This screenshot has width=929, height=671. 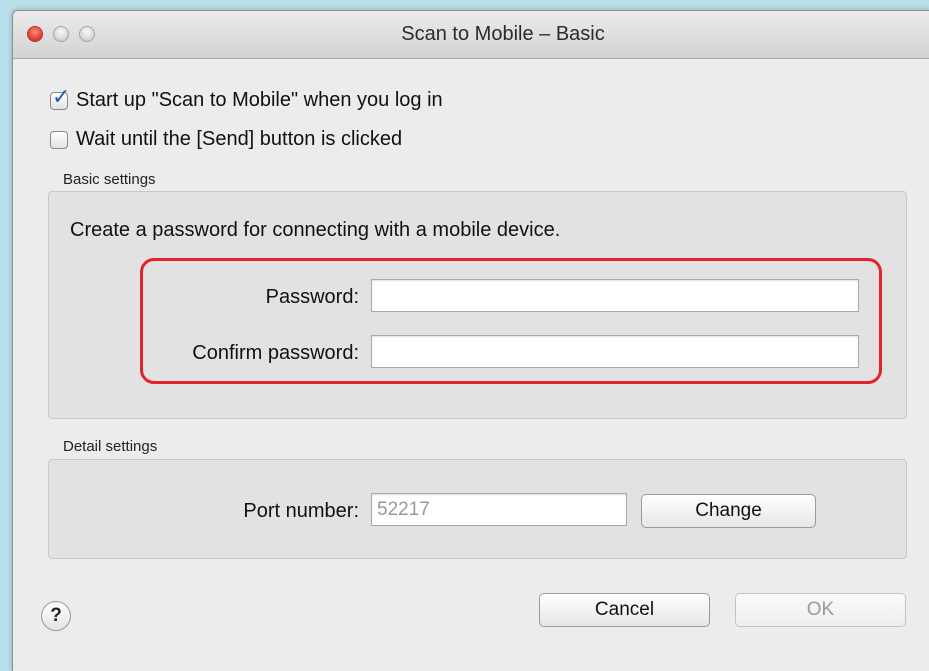 I want to click on port-number-label: Port number:, so click(x=301, y=511).